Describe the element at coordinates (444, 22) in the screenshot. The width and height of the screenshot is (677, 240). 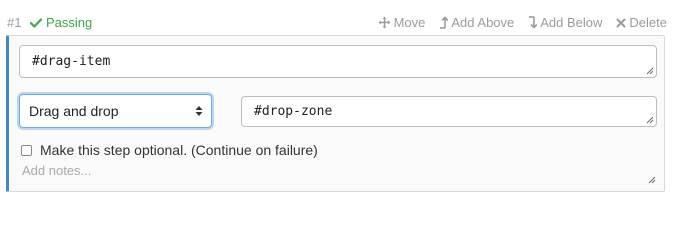
I see `arrow-up-icon` at that location.